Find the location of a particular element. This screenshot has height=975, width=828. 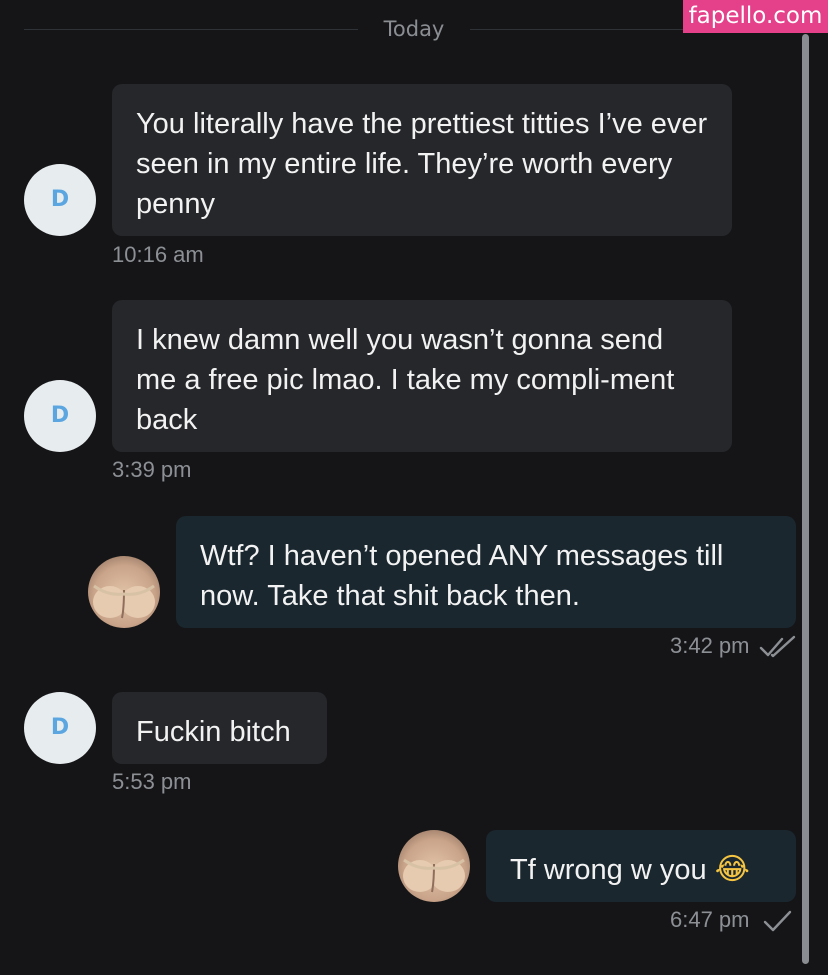

message-bubble-incoming: Fuckin bitch is located at coordinates (219, 728).